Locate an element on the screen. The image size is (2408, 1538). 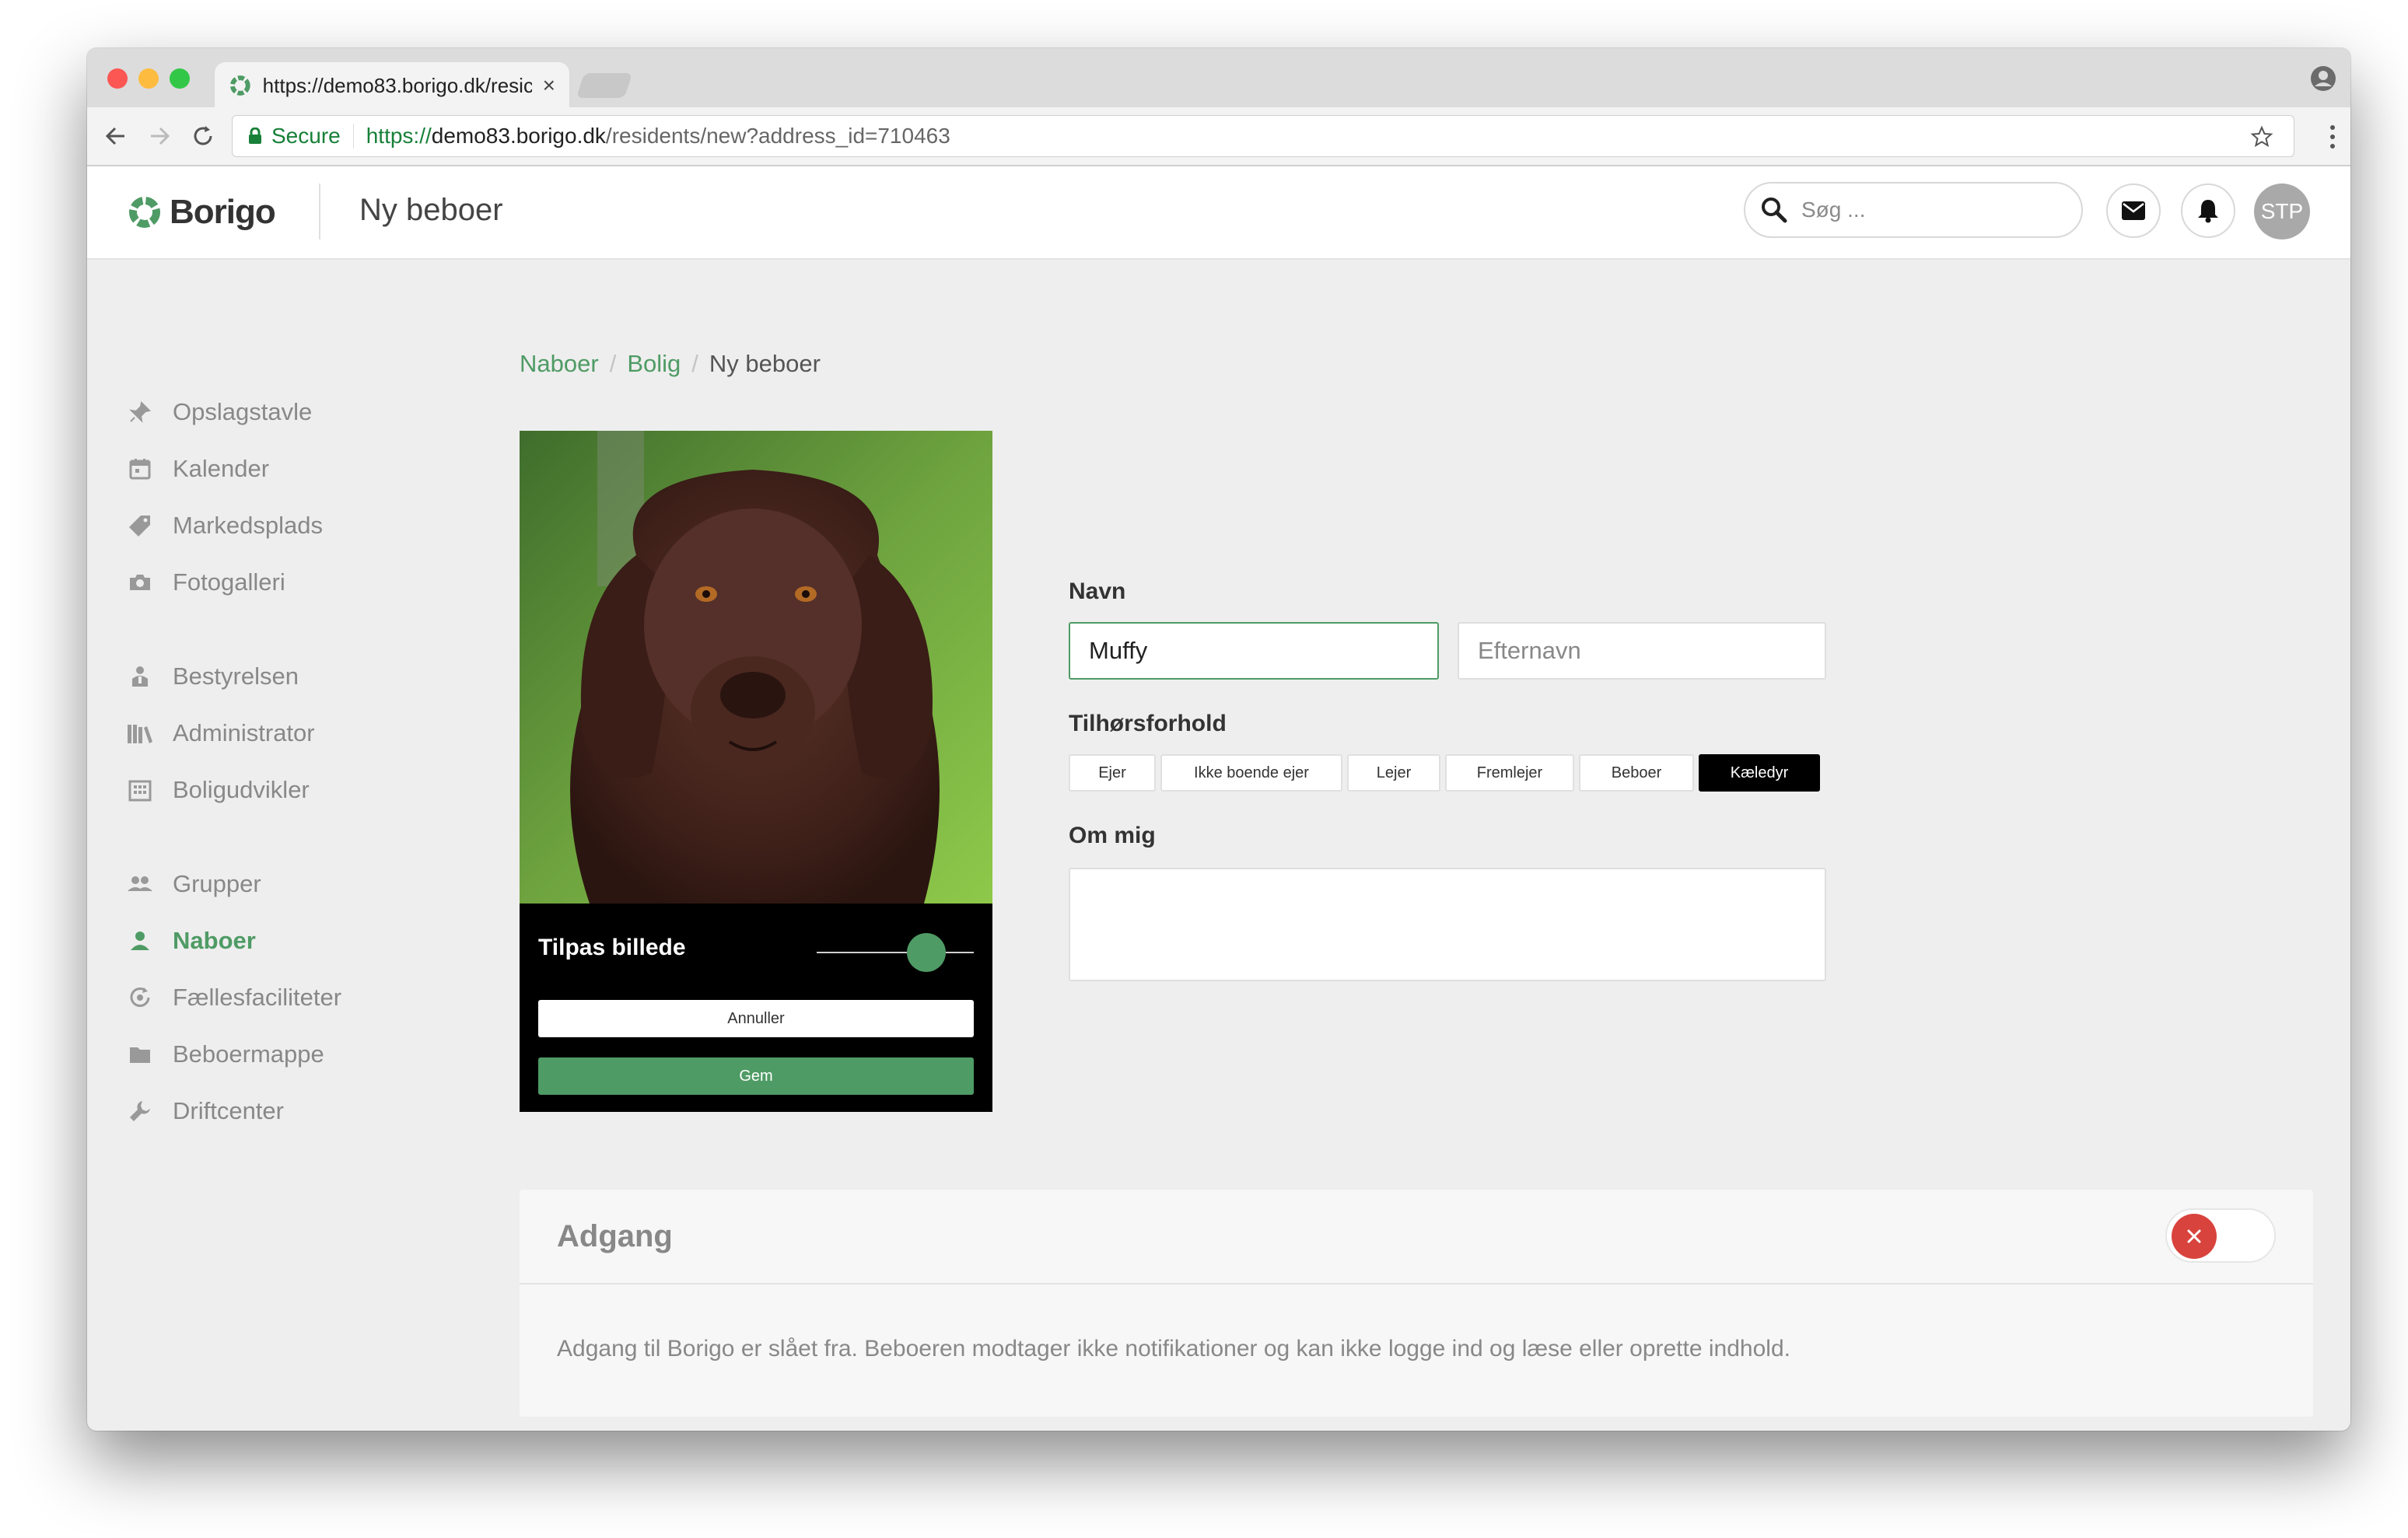
sidebar-item-driftcenter: Driftcenter is located at coordinates (205, 1111).